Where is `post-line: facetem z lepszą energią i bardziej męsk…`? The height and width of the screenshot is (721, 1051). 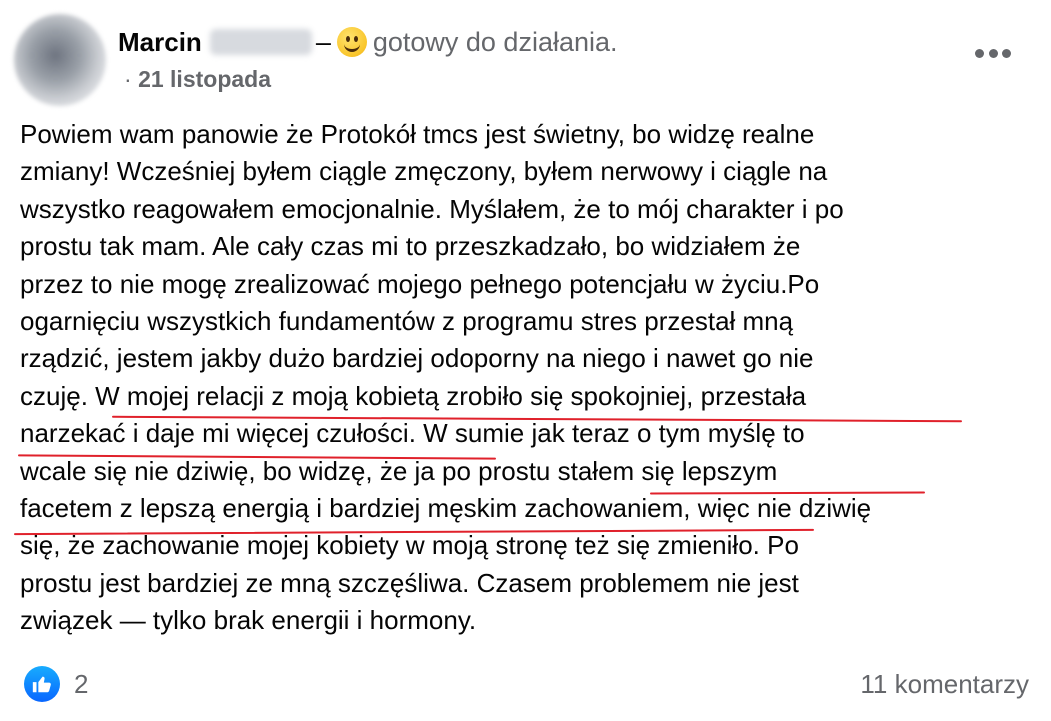
post-line: facetem z lepszą energią i bardziej męsk… is located at coordinates (446, 507).